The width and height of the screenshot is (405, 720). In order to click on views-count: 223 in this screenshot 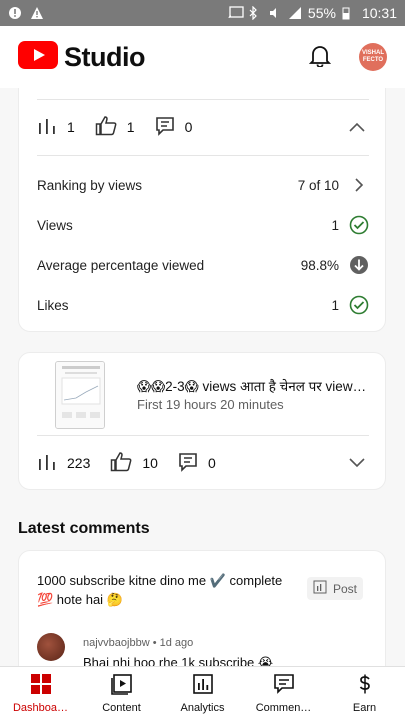, I will do `click(79, 463)`.